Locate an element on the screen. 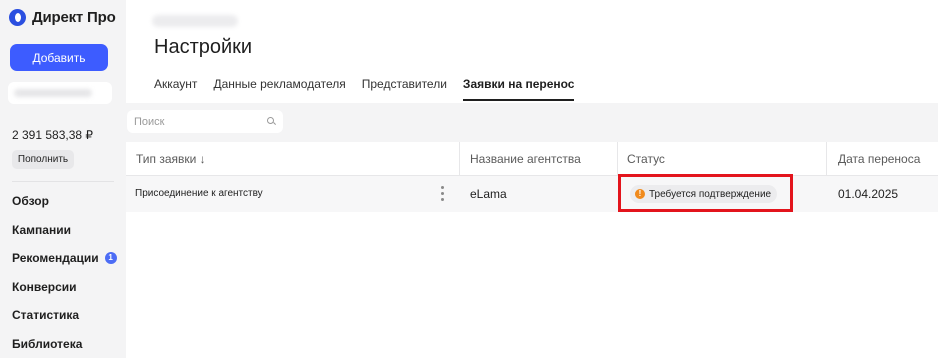  sidebar-item-label: Обзор is located at coordinates (30, 201).